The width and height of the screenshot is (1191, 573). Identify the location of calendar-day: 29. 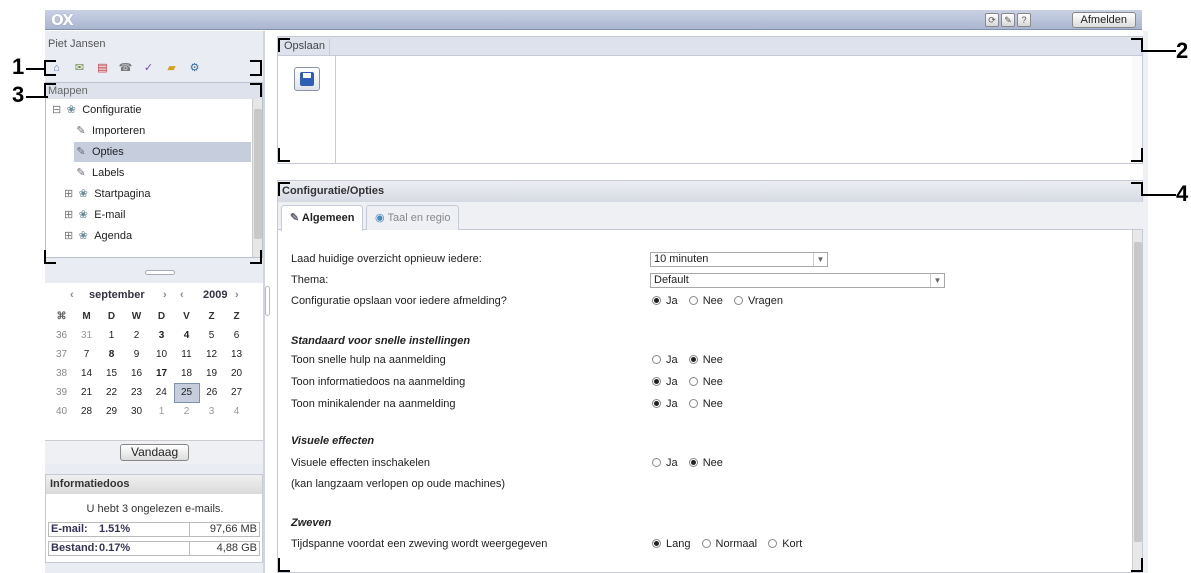
(111, 411).